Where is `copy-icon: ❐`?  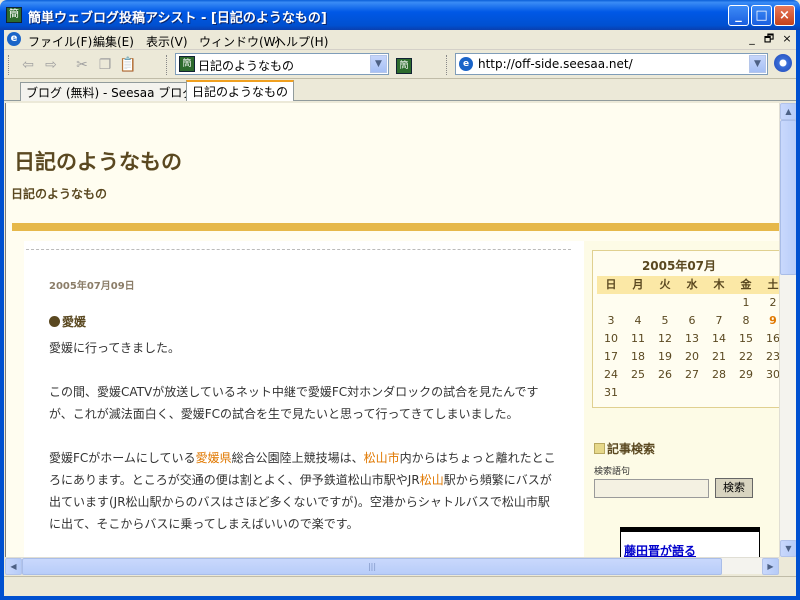 copy-icon: ❐ is located at coordinates (105, 65).